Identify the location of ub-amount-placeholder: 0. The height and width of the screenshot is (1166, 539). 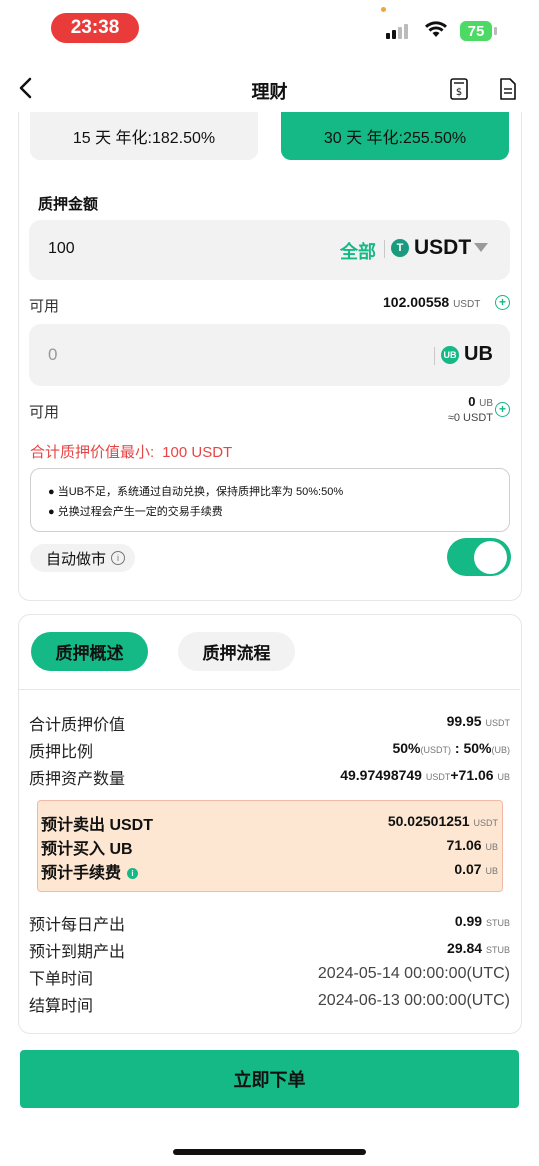
(52, 355).